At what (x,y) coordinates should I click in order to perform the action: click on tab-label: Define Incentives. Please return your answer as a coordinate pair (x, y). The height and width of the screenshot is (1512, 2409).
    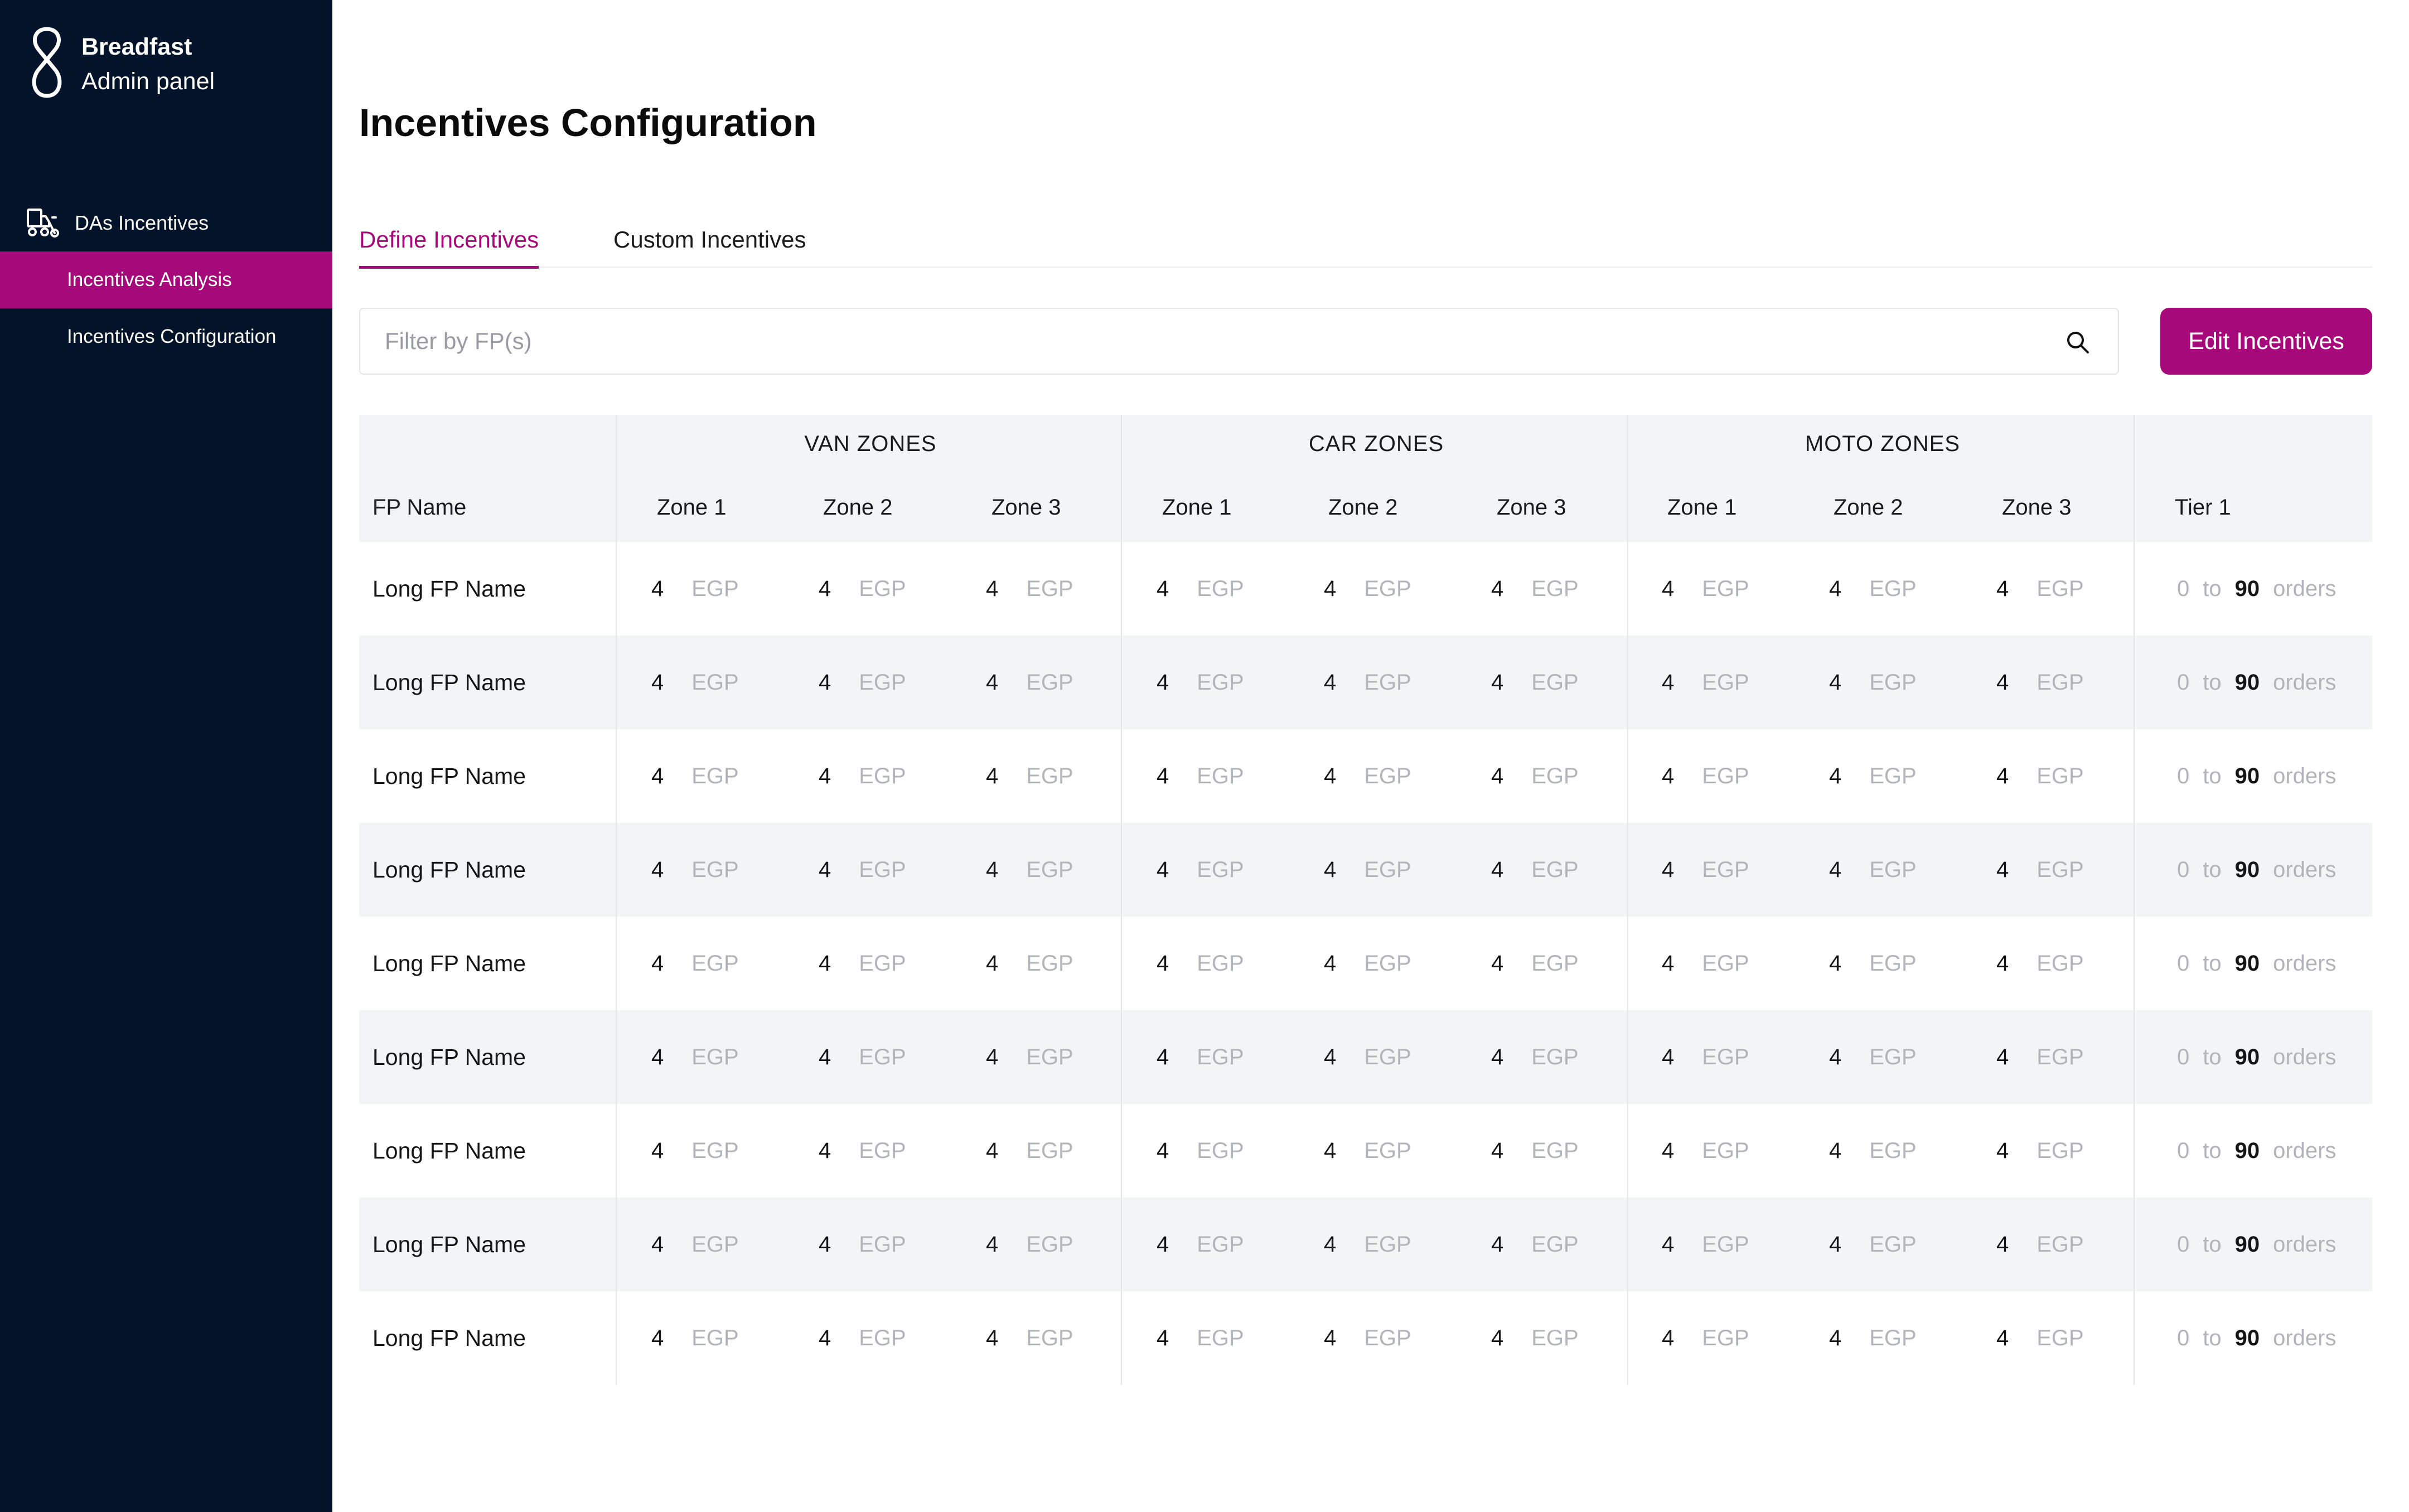
    Looking at the image, I should click on (449, 239).